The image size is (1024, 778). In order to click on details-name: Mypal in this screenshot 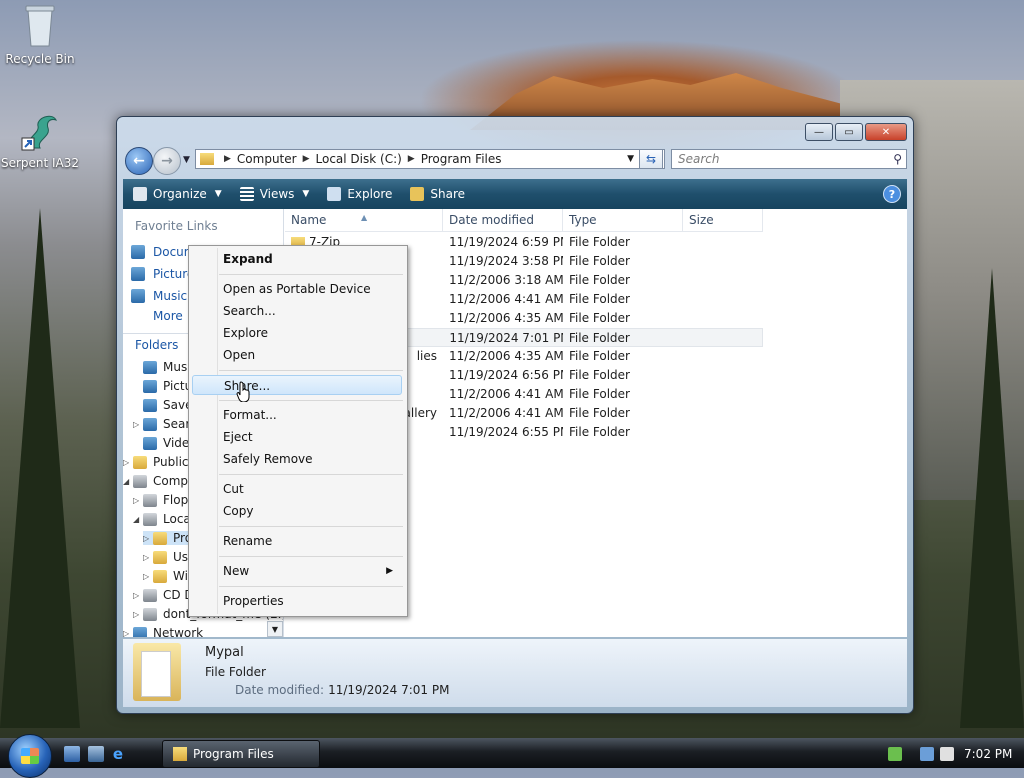, I will do `click(224, 652)`.